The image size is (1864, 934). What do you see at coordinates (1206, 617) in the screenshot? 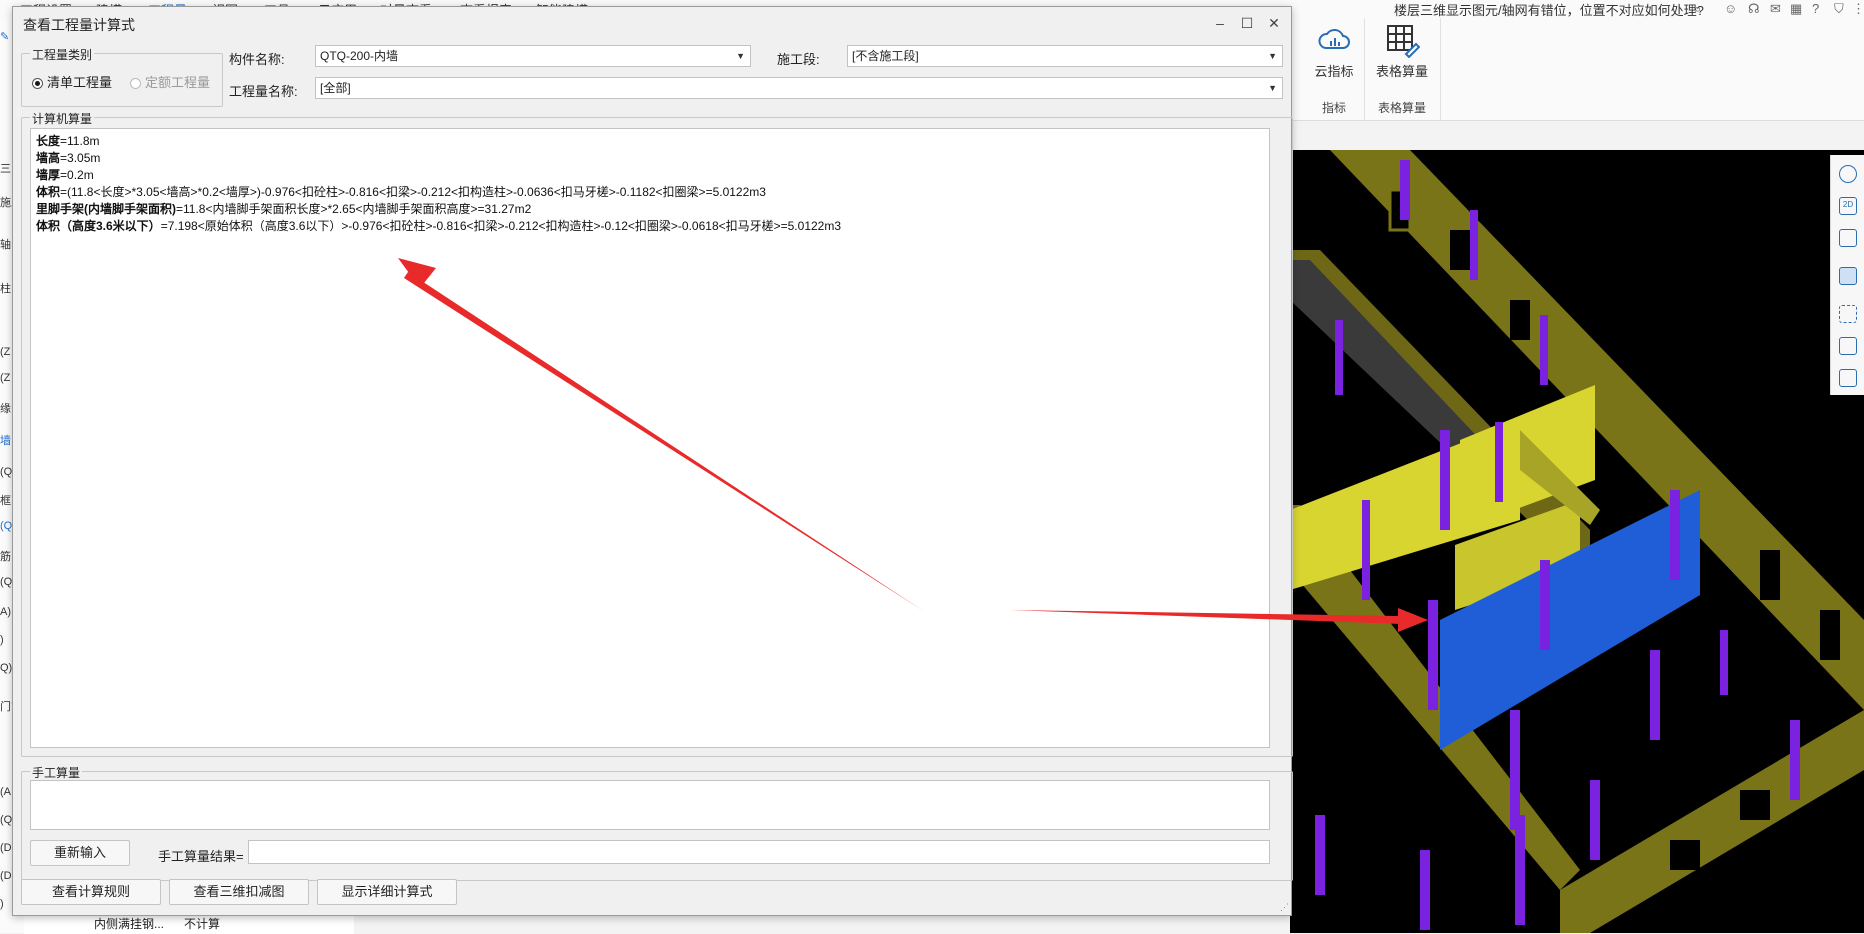
I see `annotation-arrow-right` at bounding box center [1206, 617].